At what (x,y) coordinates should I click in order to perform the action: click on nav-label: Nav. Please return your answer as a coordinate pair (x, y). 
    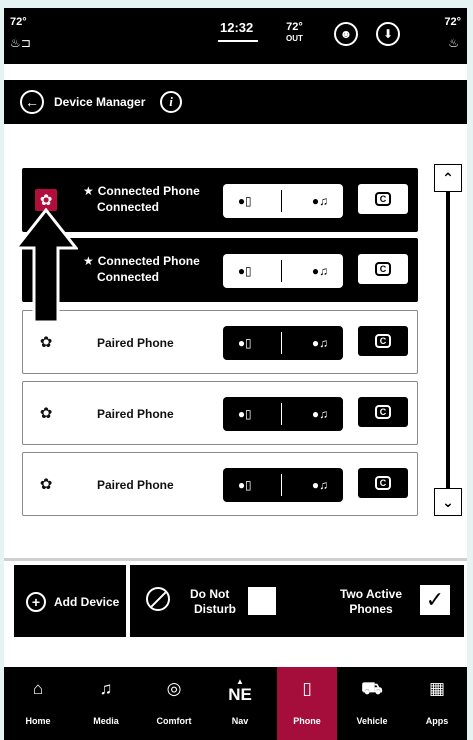
    Looking at the image, I should click on (240, 721).